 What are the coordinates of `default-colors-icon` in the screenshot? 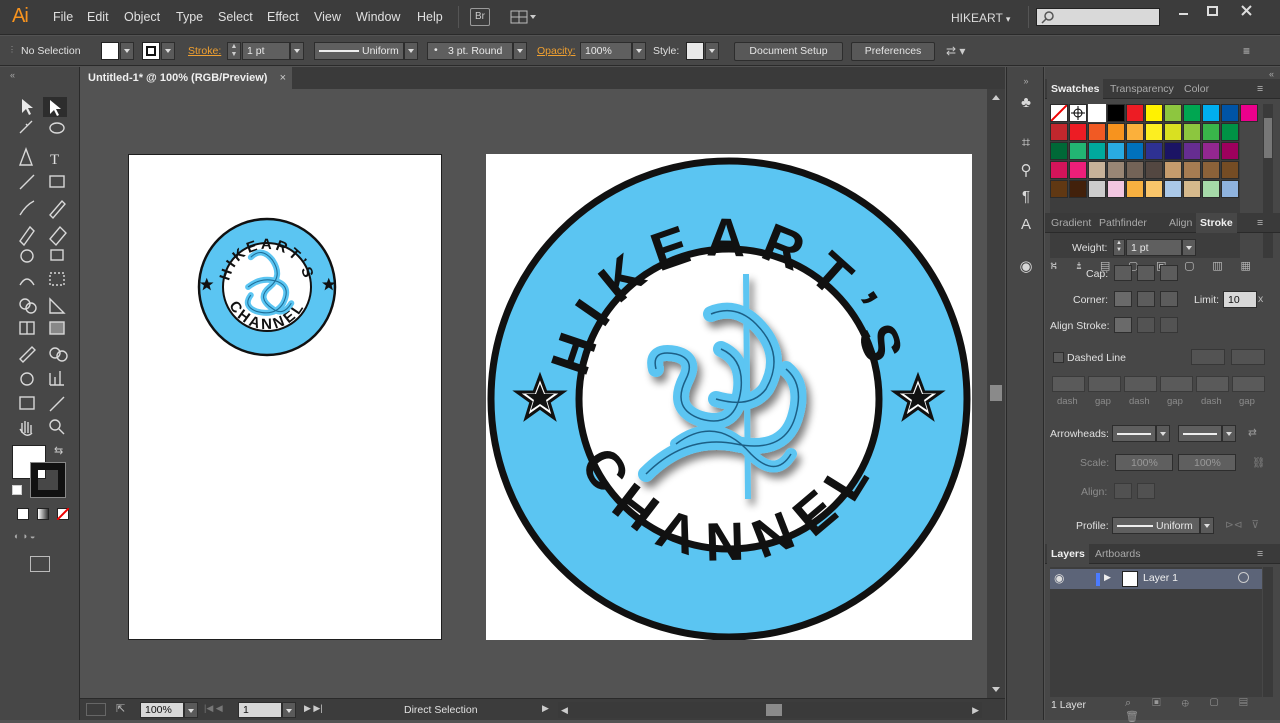 It's located at (17, 490).